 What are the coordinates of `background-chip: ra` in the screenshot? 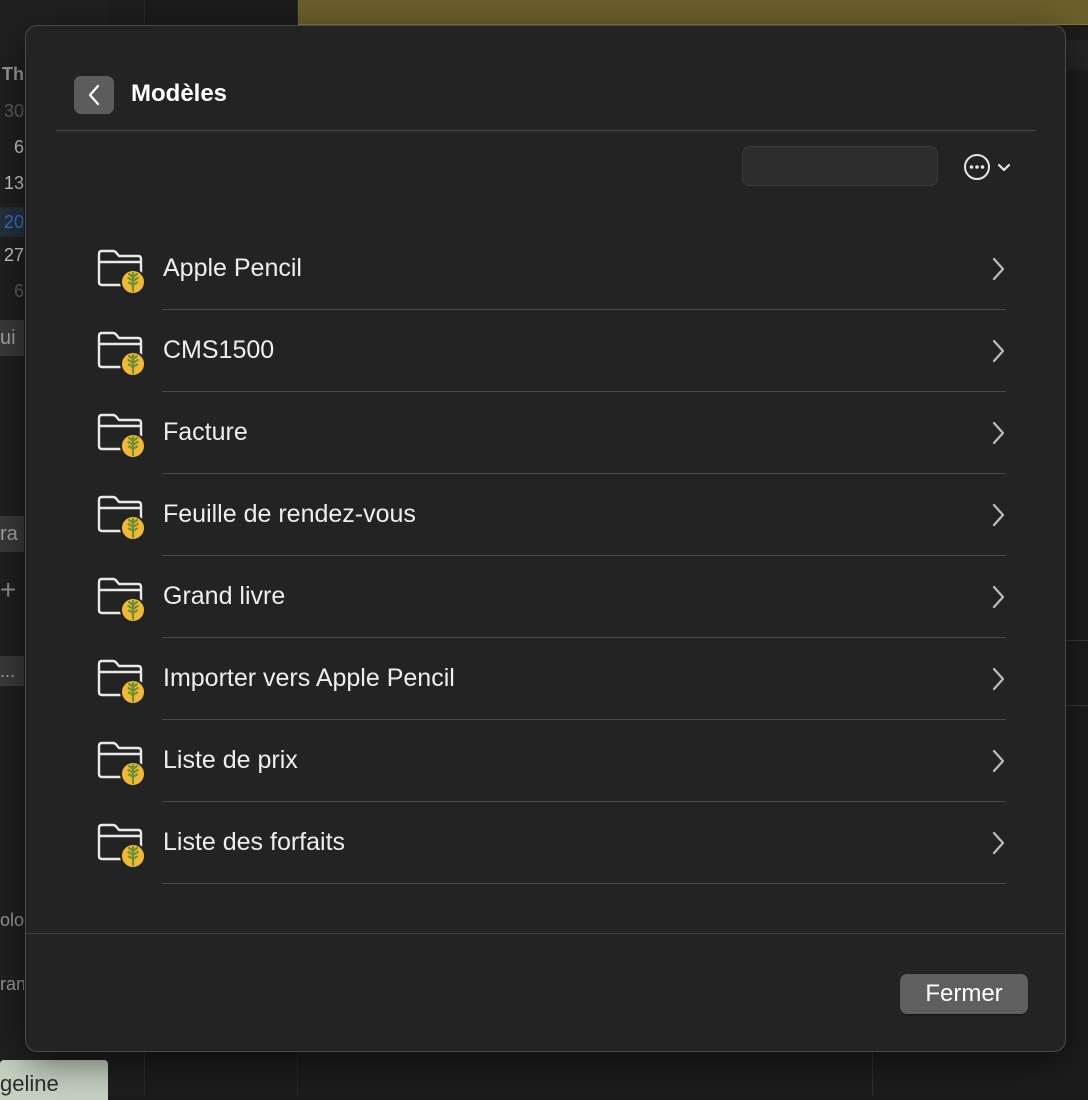 It's located at (12, 534).